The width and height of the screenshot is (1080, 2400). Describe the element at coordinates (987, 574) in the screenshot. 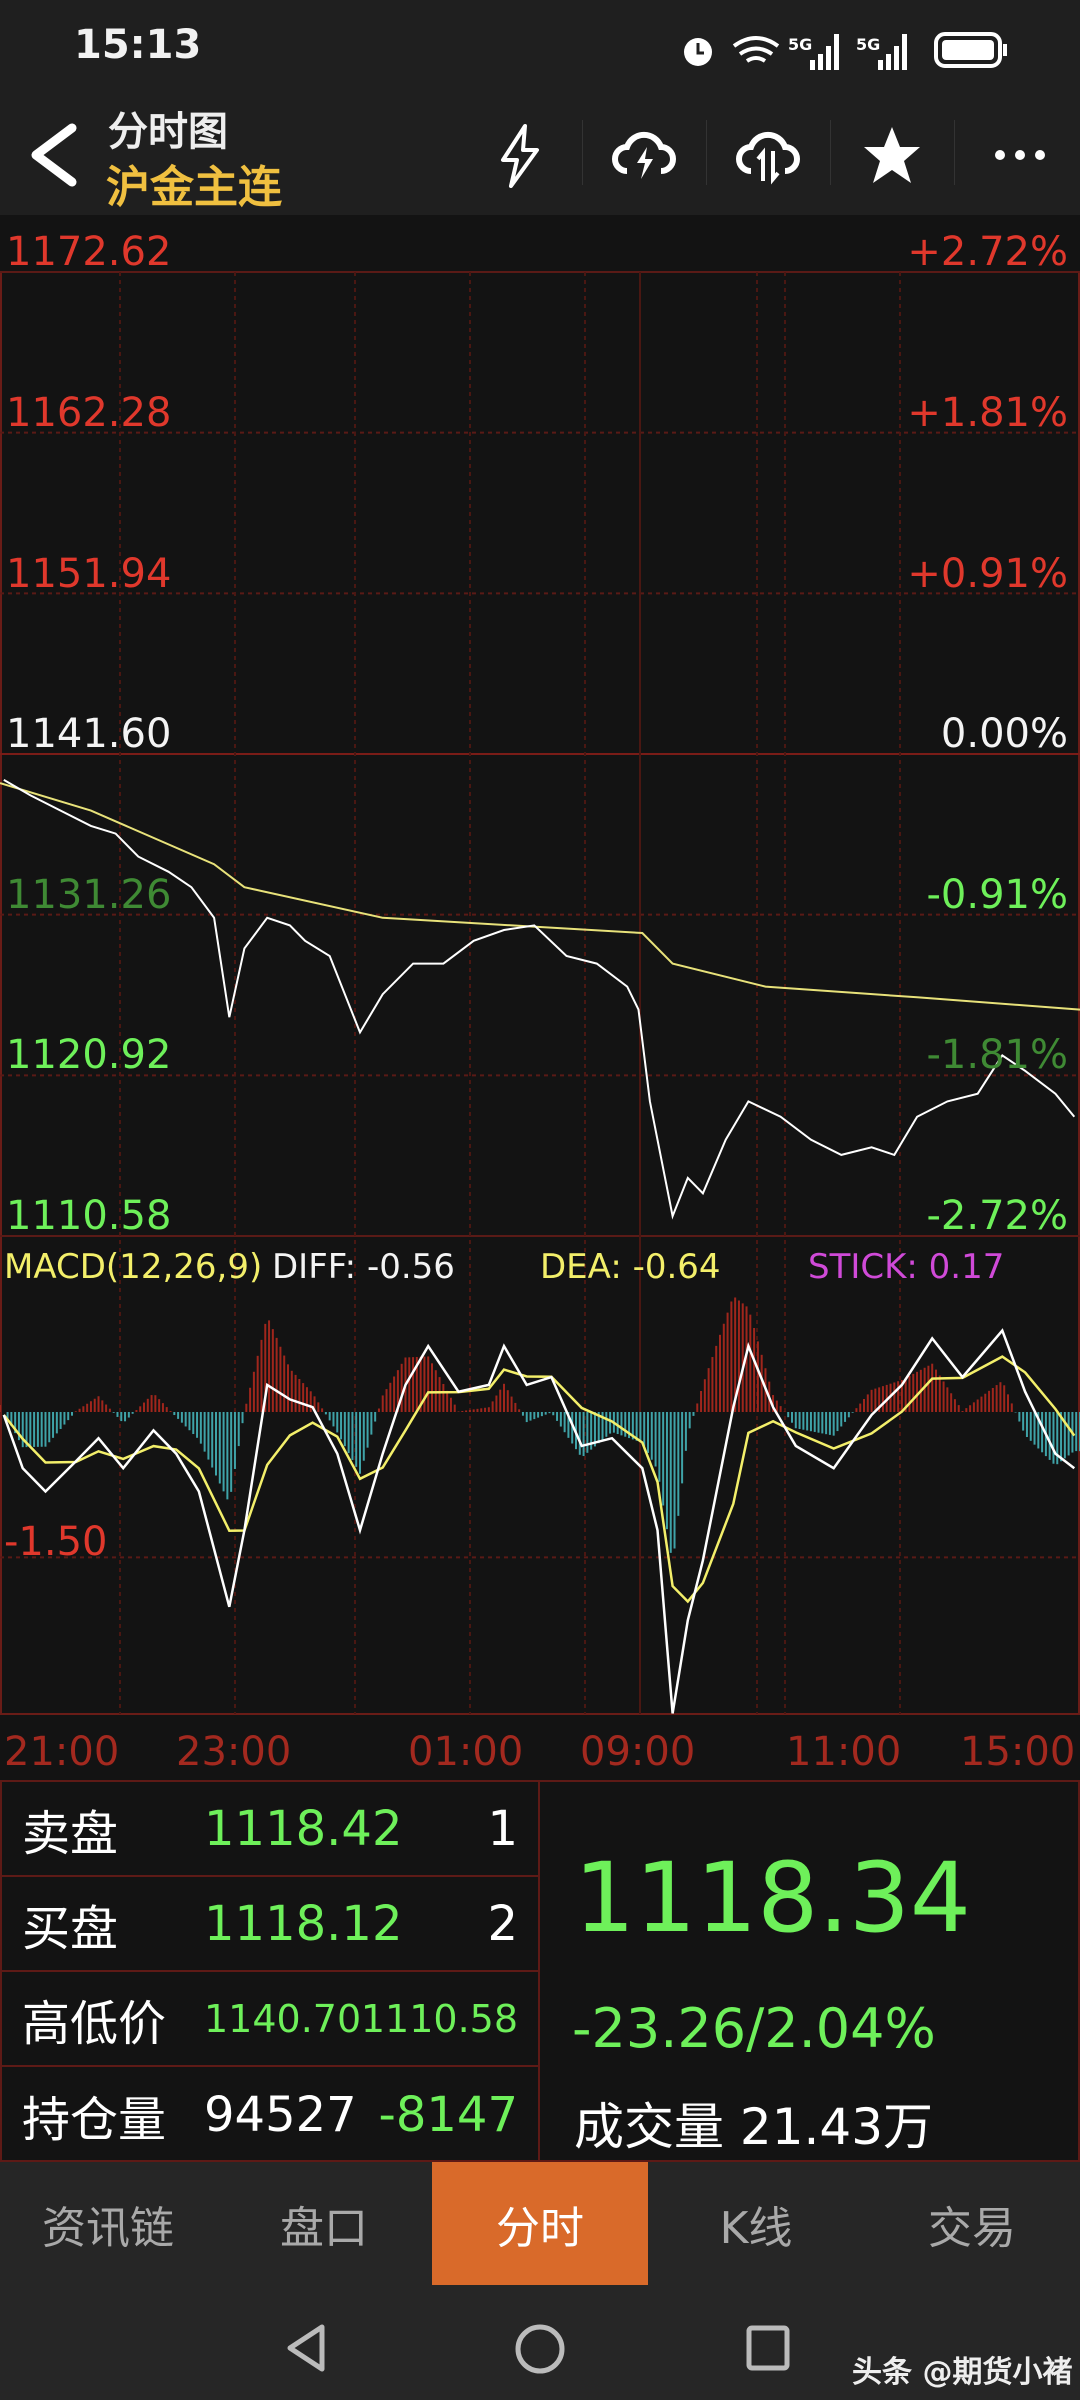

I see `pct-tick: +0.91%` at that location.